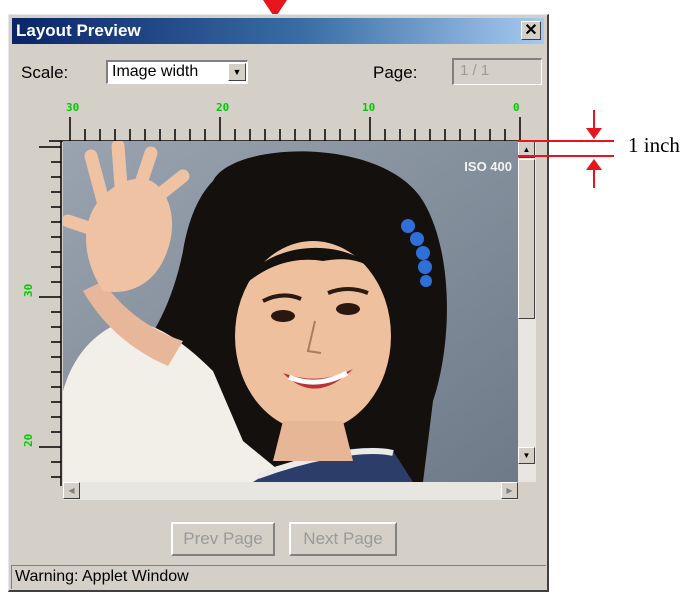 The image size is (696, 594). Describe the element at coordinates (527, 311) in the screenshot. I see `vertical-scrollbar: ▲ ▼` at that location.